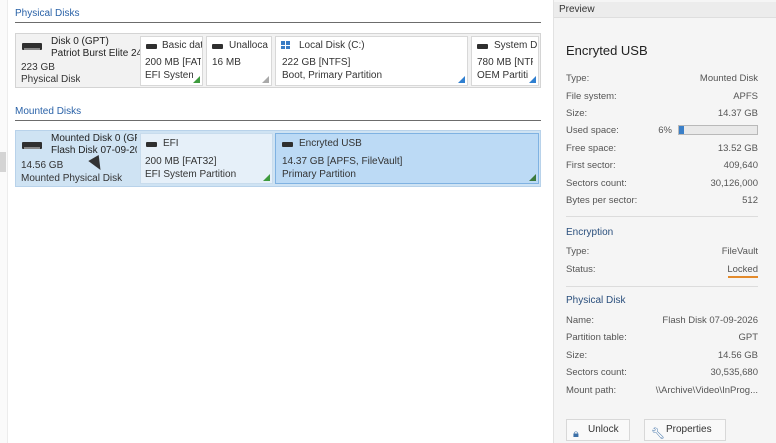 The width and height of the screenshot is (776, 443). Describe the element at coordinates (602, 200) in the screenshot. I see `row-key: Bytes per sector:` at that location.